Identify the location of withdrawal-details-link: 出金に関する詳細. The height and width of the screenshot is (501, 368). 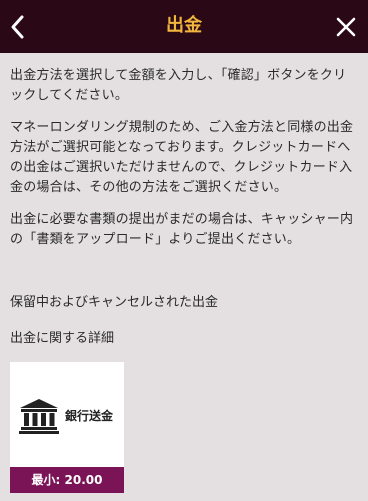
(62, 339).